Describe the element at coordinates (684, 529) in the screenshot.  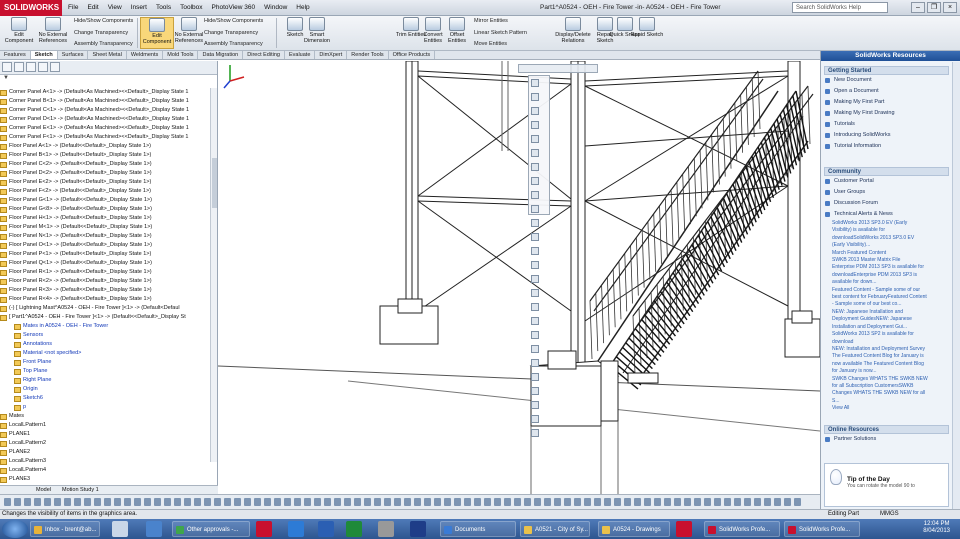
I see `taskbar-solidworks-icon` at that location.